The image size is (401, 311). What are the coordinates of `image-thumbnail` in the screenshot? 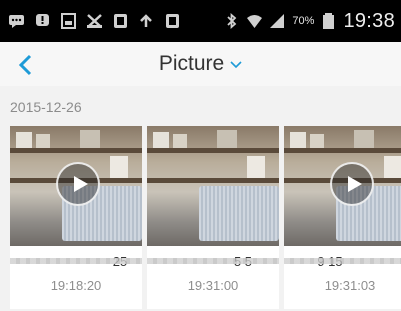 It's located at (213, 186).